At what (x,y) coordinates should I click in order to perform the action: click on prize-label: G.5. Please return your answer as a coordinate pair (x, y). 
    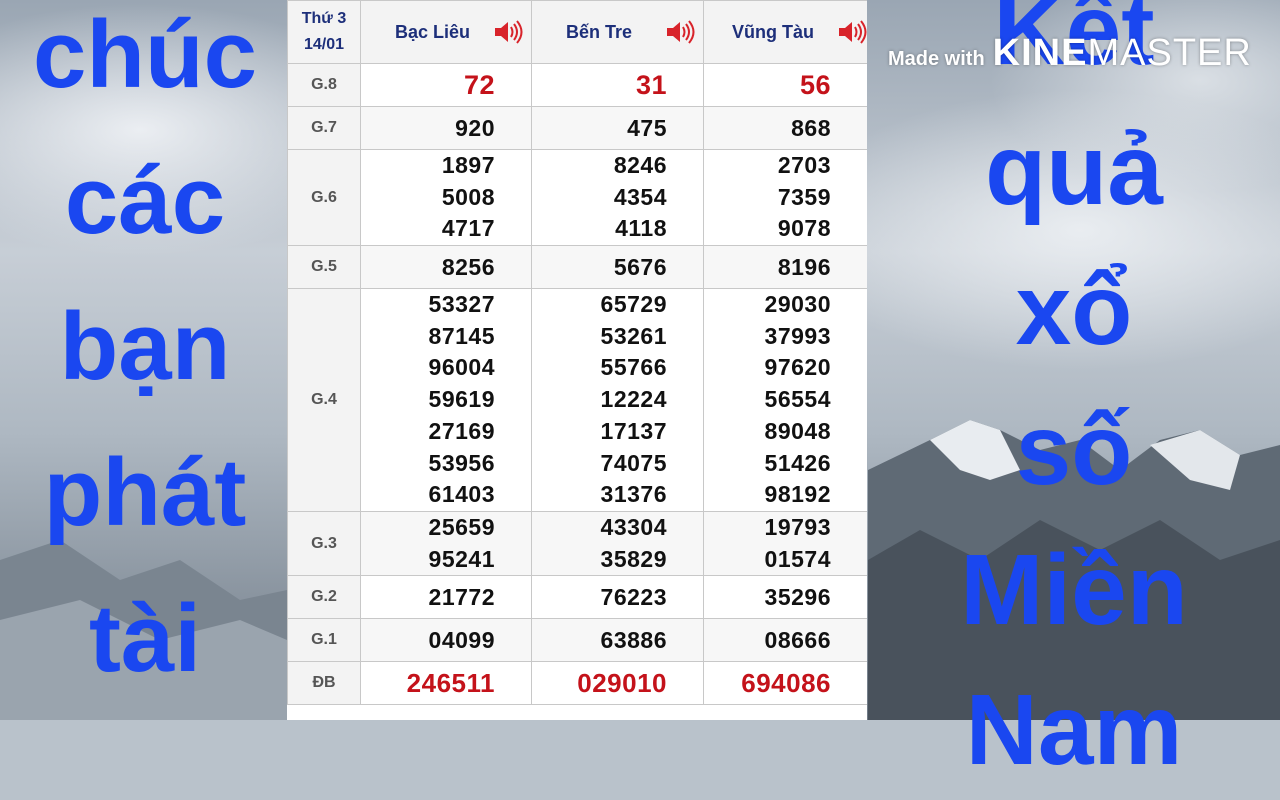
    Looking at the image, I should click on (324, 267).